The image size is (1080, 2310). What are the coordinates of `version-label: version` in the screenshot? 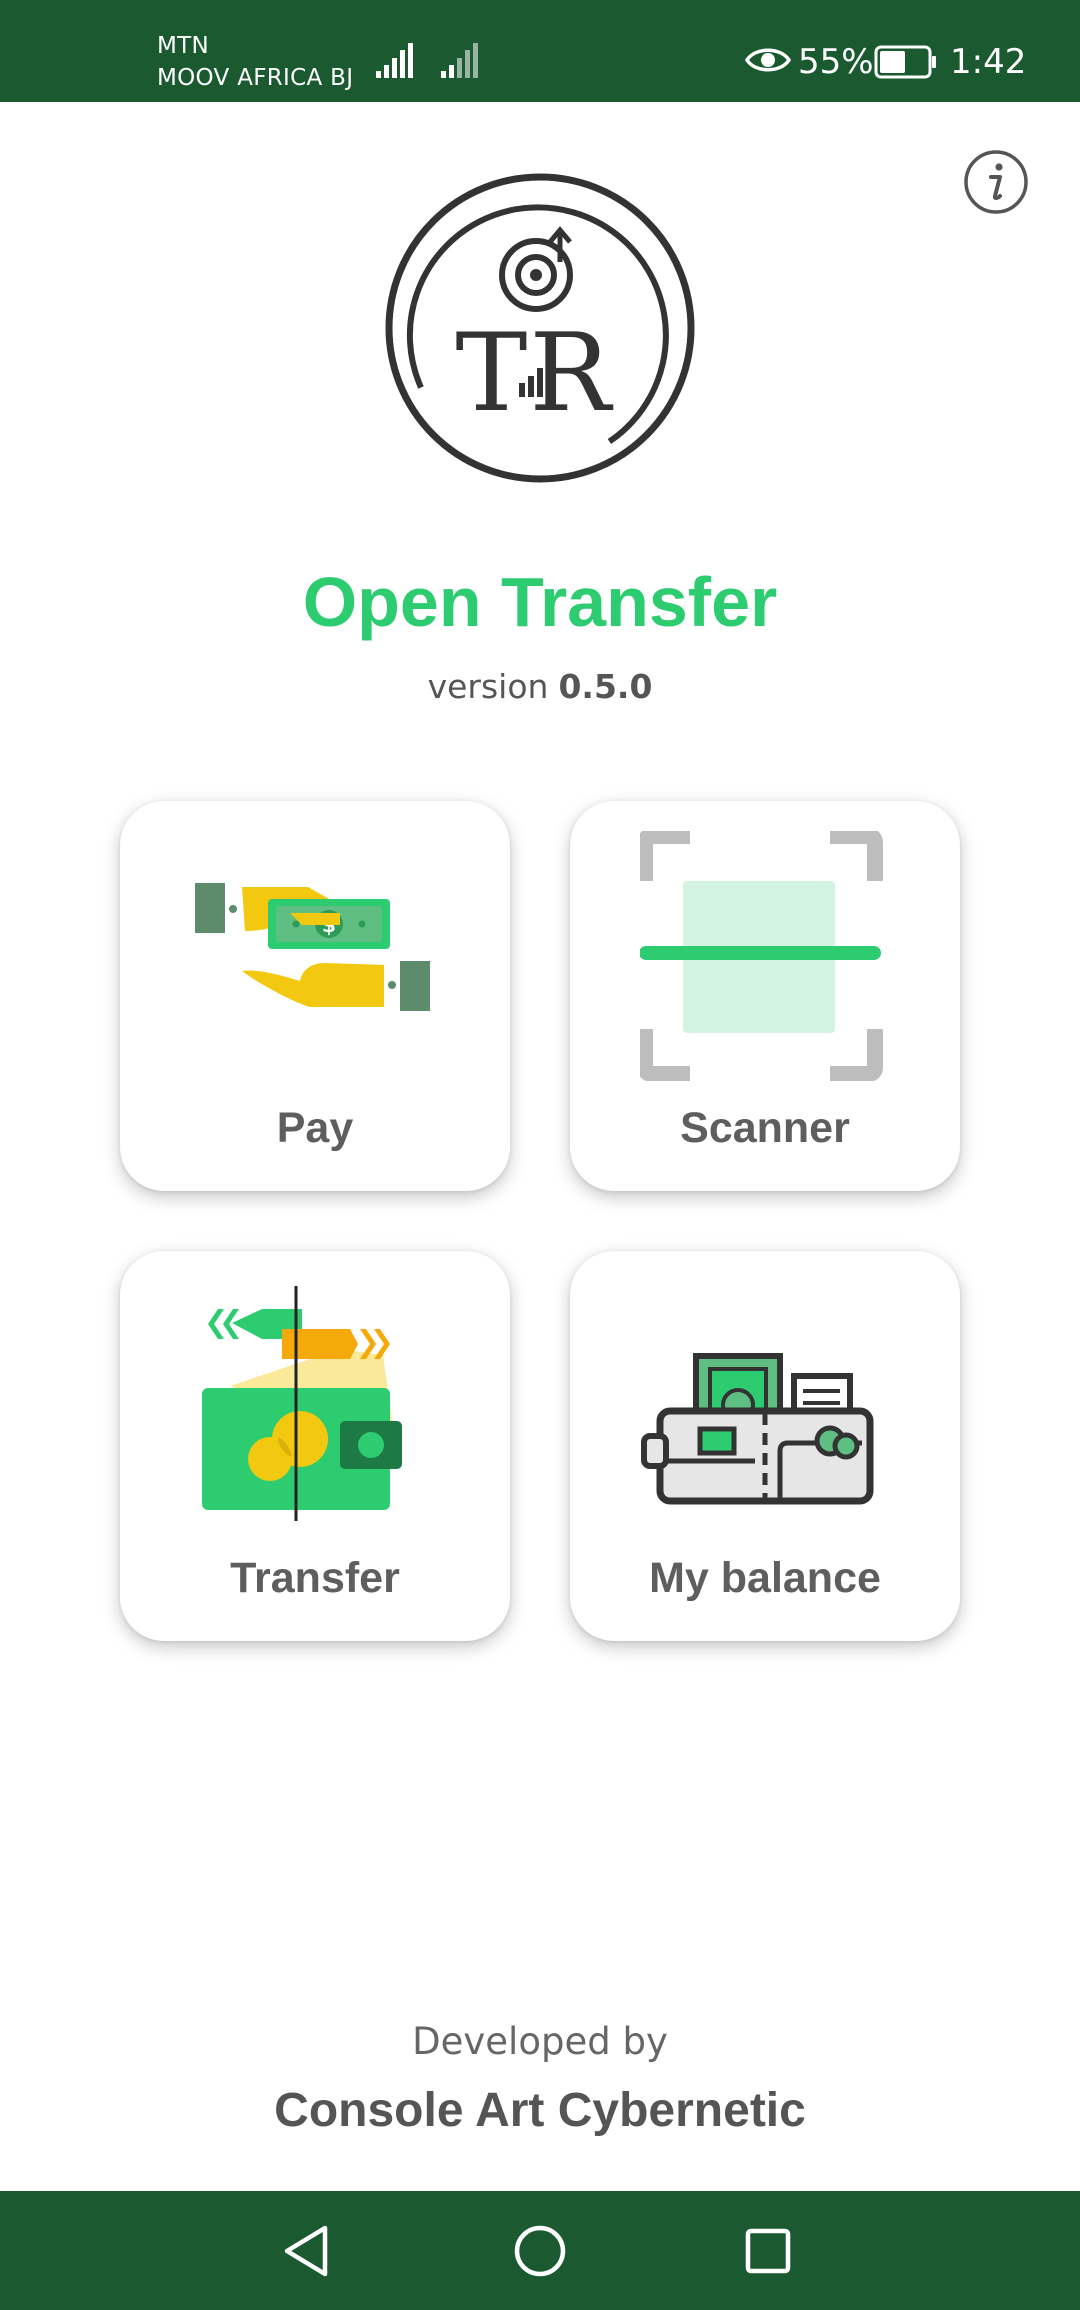 It's located at (488, 686).